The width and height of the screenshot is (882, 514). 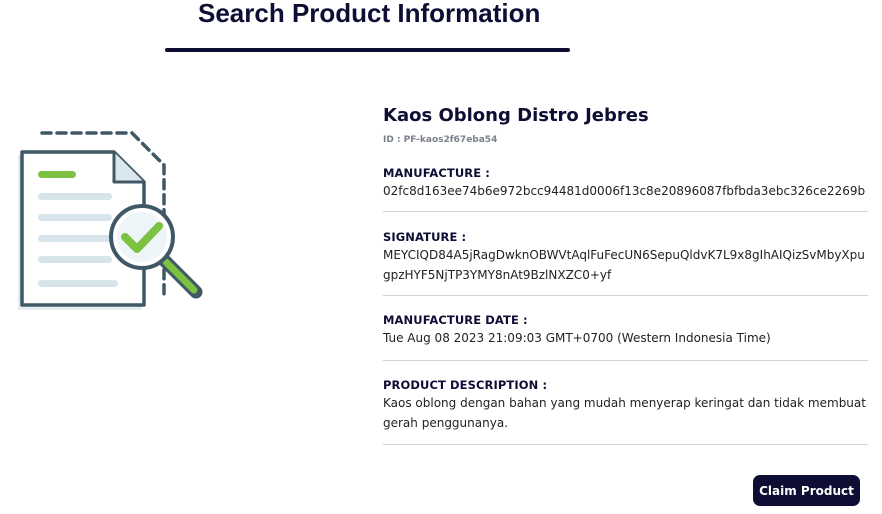 I want to click on document-search-check-icon, so click(x=112, y=222).